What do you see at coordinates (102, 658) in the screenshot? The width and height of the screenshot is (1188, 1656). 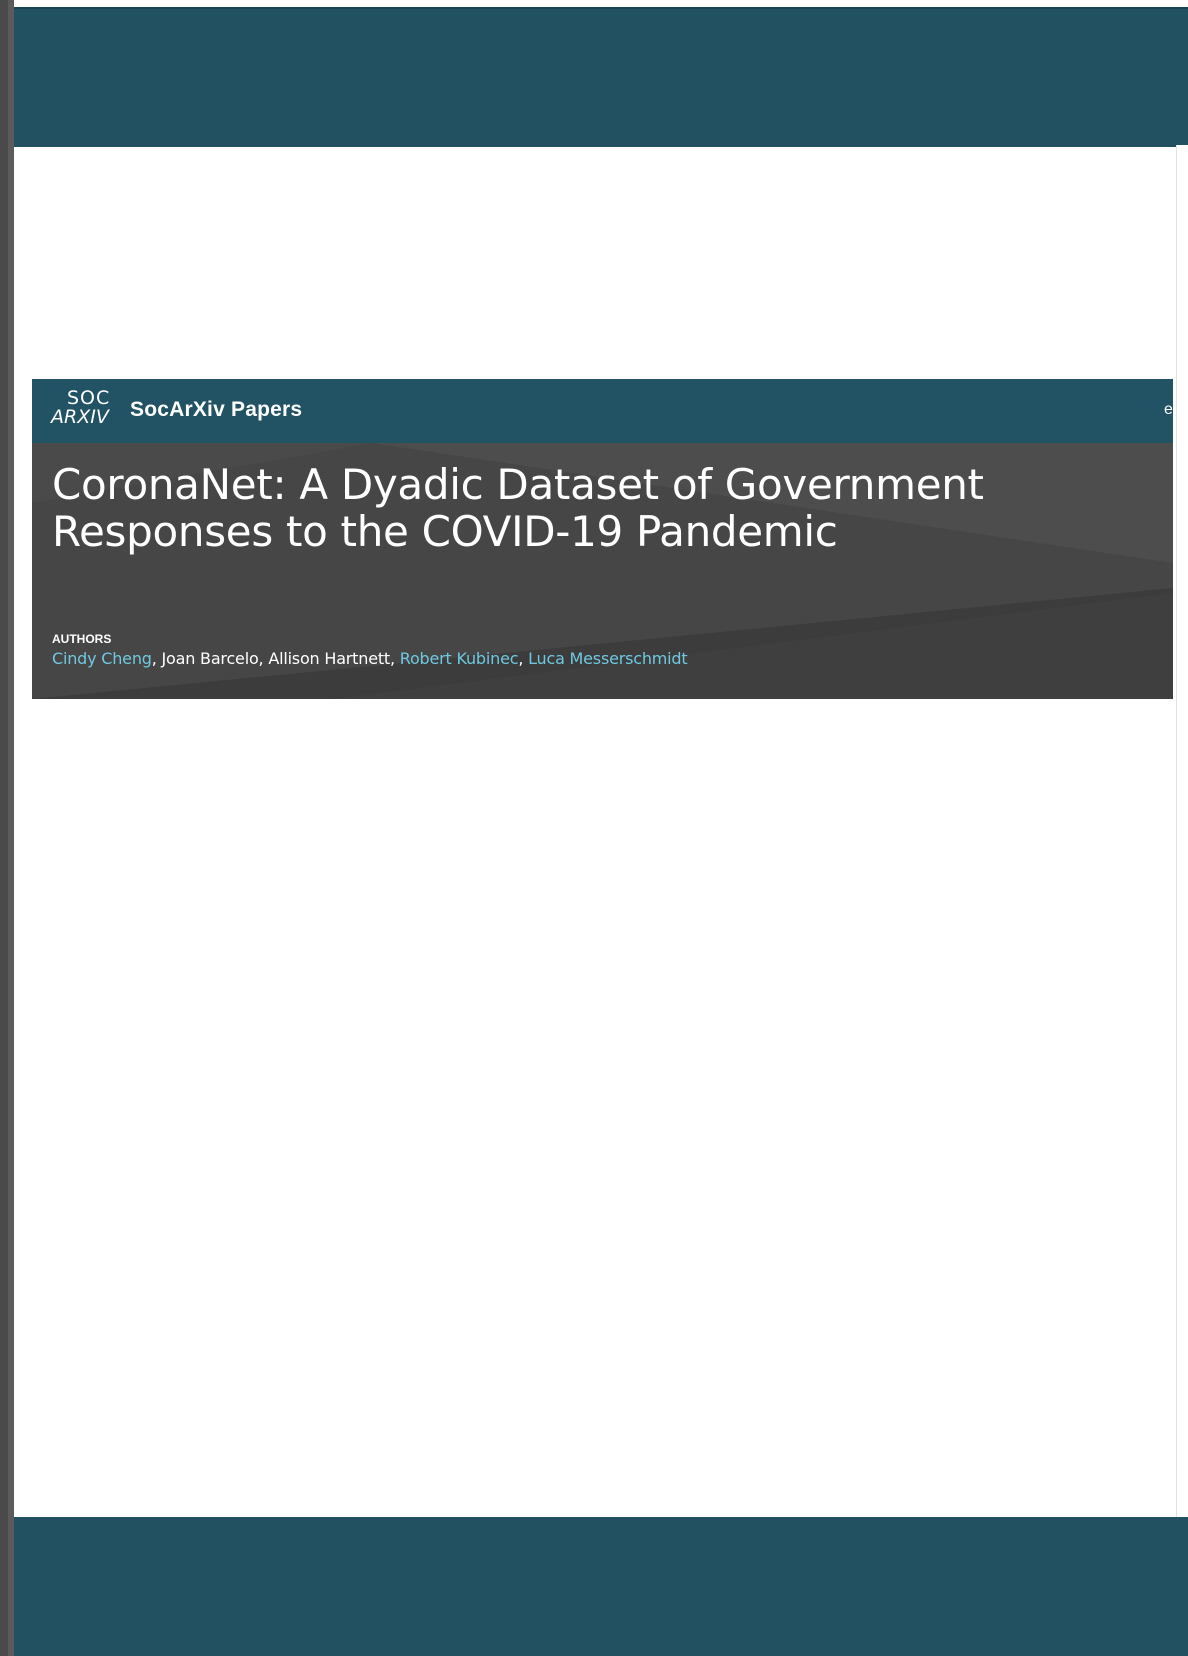 I see `author-link: Cindy Cheng` at bounding box center [102, 658].